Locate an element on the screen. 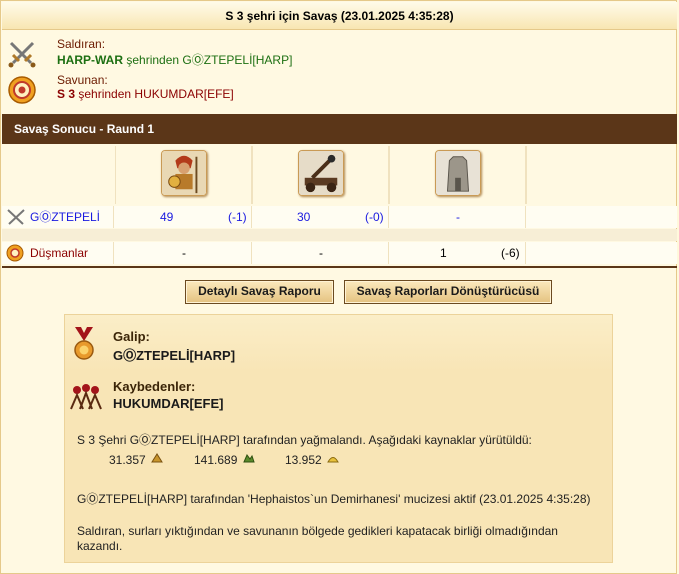 The image size is (679, 574). catapult-unit-icon is located at coordinates (321, 173).